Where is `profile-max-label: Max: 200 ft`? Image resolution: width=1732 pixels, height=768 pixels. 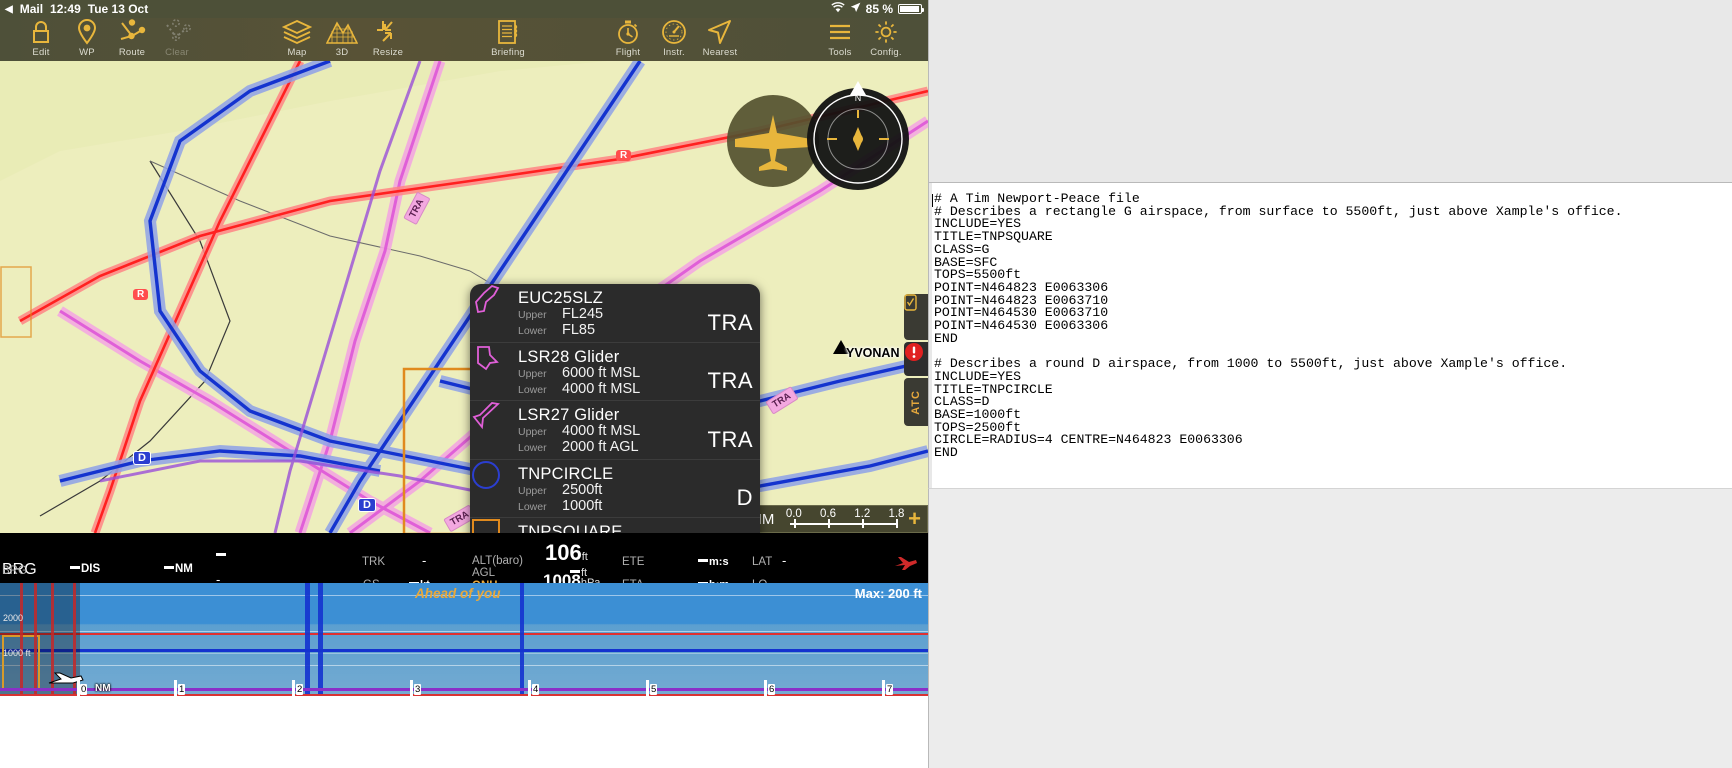
profile-max-label: Max: 200 ft is located at coordinates (888, 593).